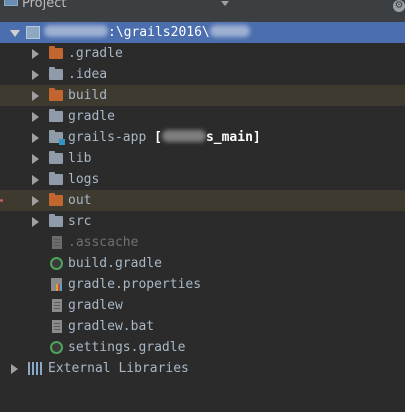 The height and width of the screenshot is (412, 405). I want to click on tree-item-gradle-dir: .gradle, so click(202, 53).